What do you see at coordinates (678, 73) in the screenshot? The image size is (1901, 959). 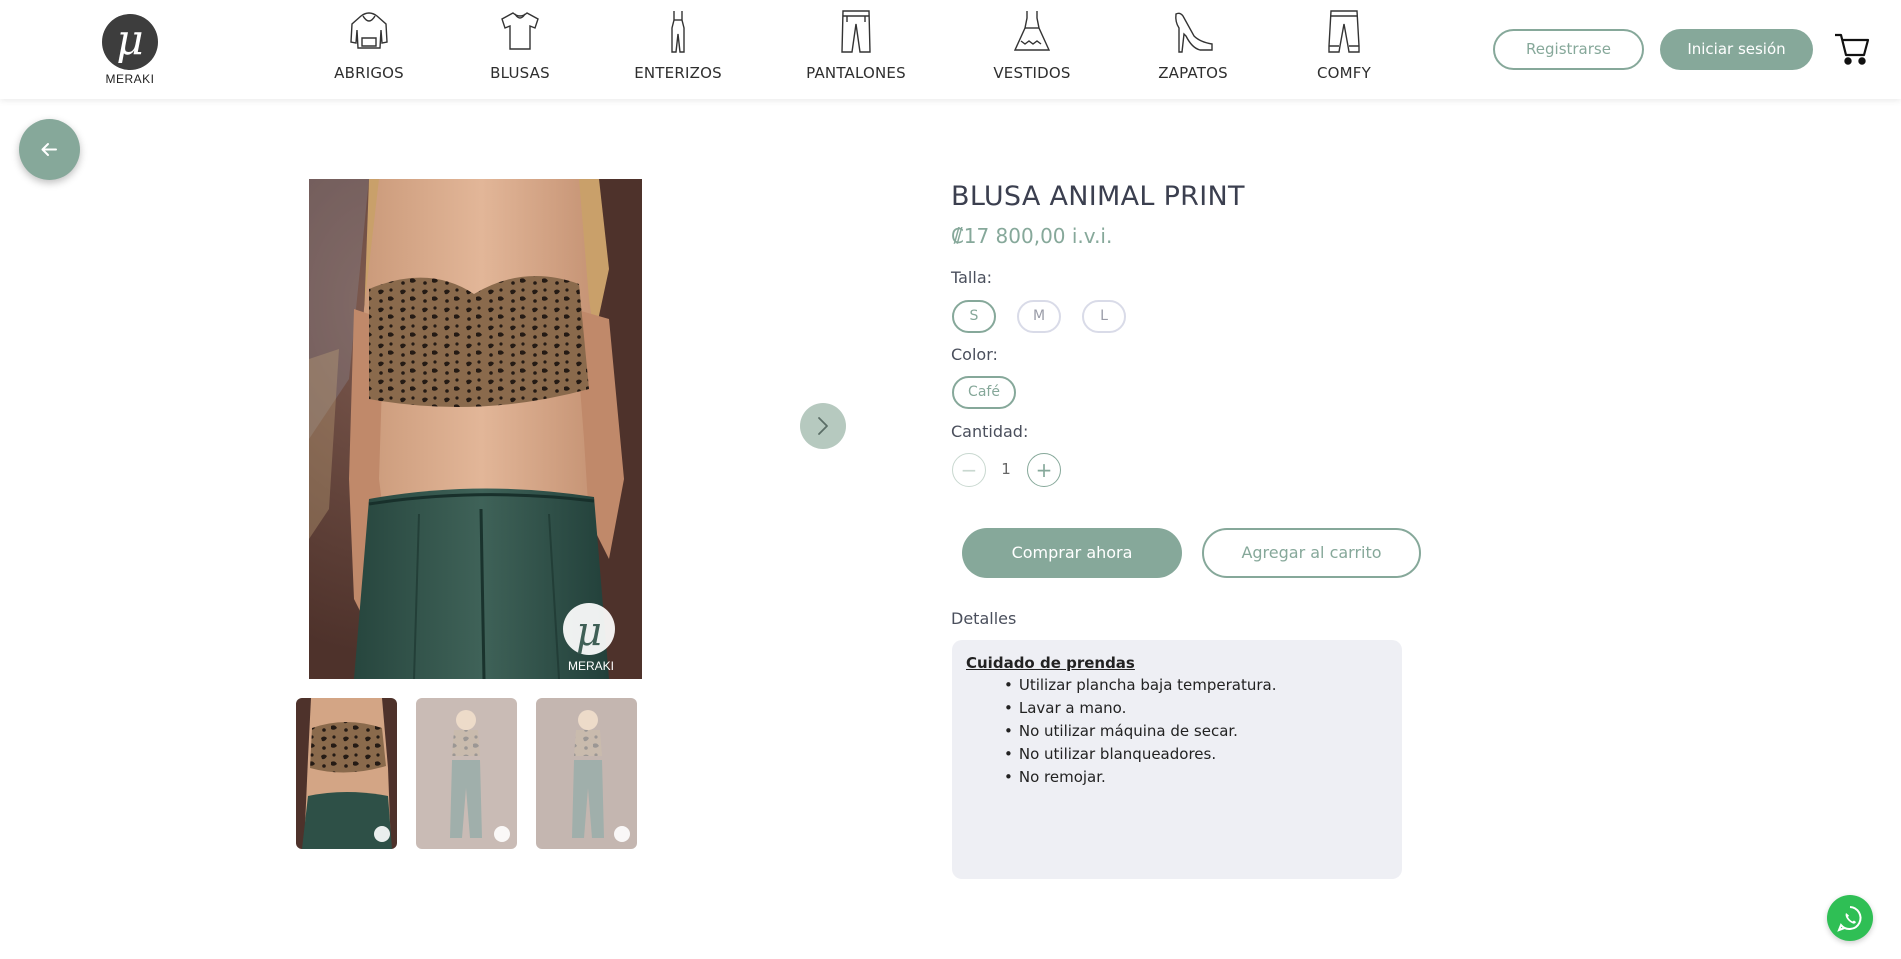 I see `nav-label: ENTERIZOS` at bounding box center [678, 73].